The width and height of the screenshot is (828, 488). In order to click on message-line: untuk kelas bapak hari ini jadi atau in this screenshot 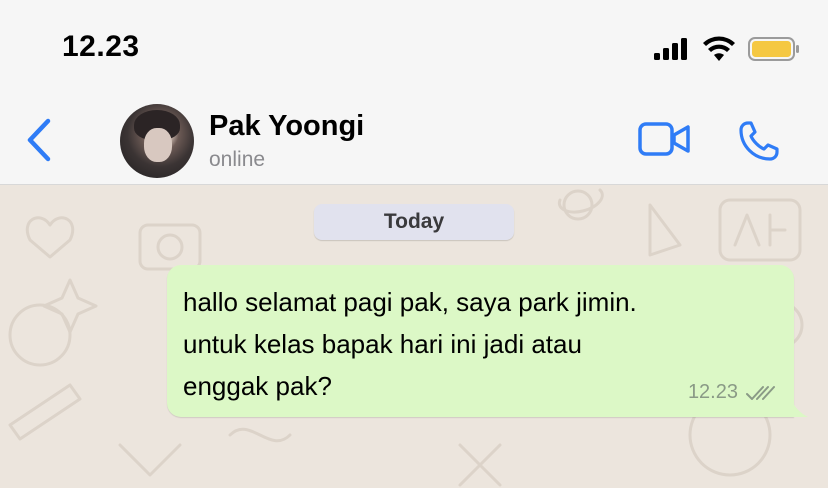, I will do `click(382, 344)`.